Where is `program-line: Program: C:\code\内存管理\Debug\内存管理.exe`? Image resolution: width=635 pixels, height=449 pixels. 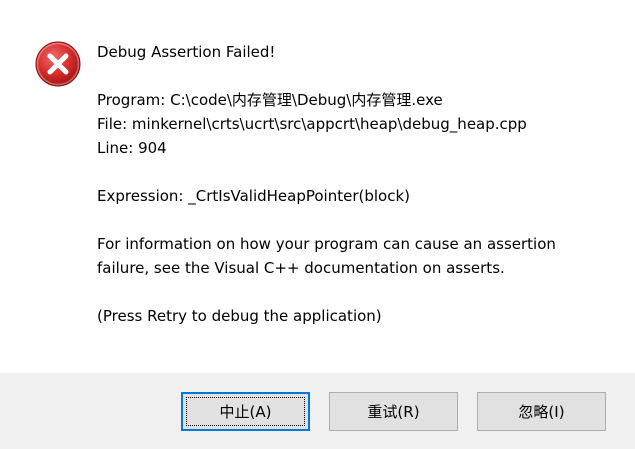 program-line: Program: C:\code\内存管理\Debug\内存管理.exe is located at coordinates (270, 100).